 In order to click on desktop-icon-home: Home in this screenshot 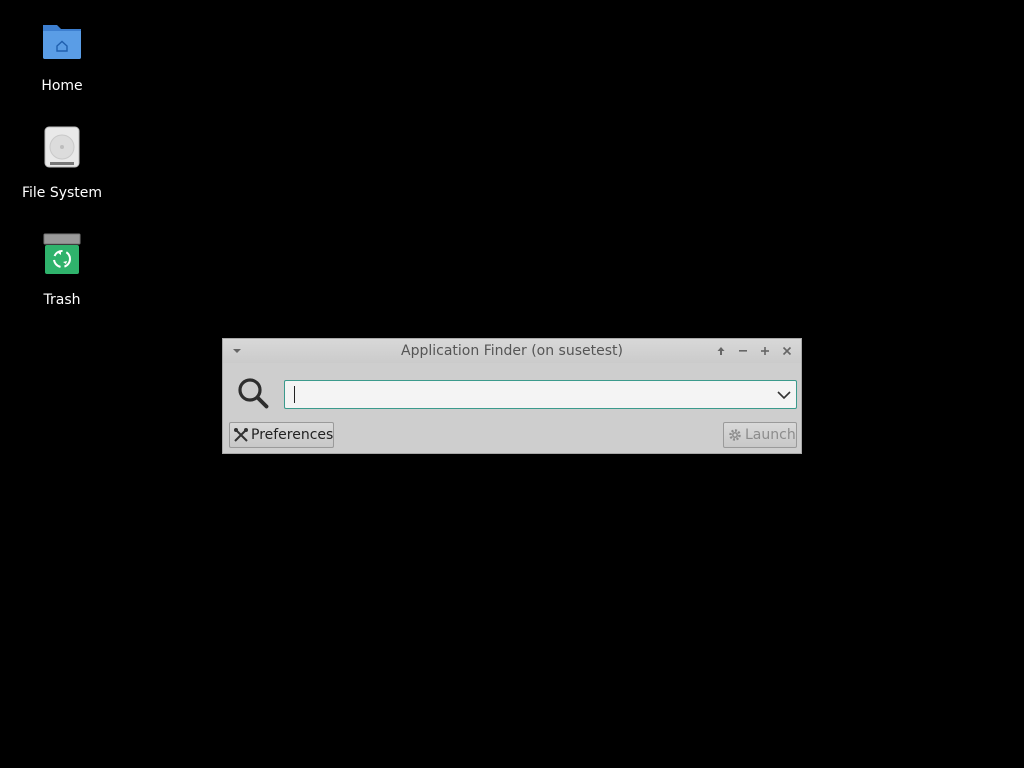, I will do `click(62, 56)`.